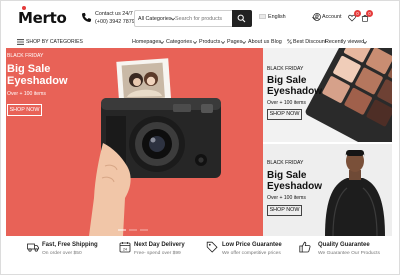 The height and width of the screenshot is (275, 400). What do you see at coordinates (33, 247) in the screenshot?
I see `truck-icon` at bounding box center [33, 247].